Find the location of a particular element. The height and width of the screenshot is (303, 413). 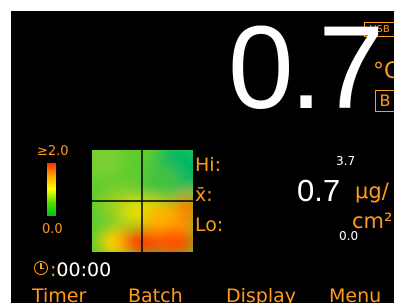

color-scale-bar is located at coordinates (51, 189).